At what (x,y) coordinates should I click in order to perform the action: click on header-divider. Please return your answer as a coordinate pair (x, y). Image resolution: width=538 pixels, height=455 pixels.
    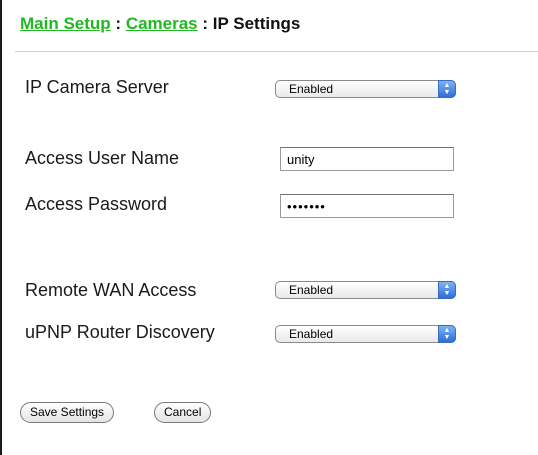
    Looking at the image, I should click on (276, 51).